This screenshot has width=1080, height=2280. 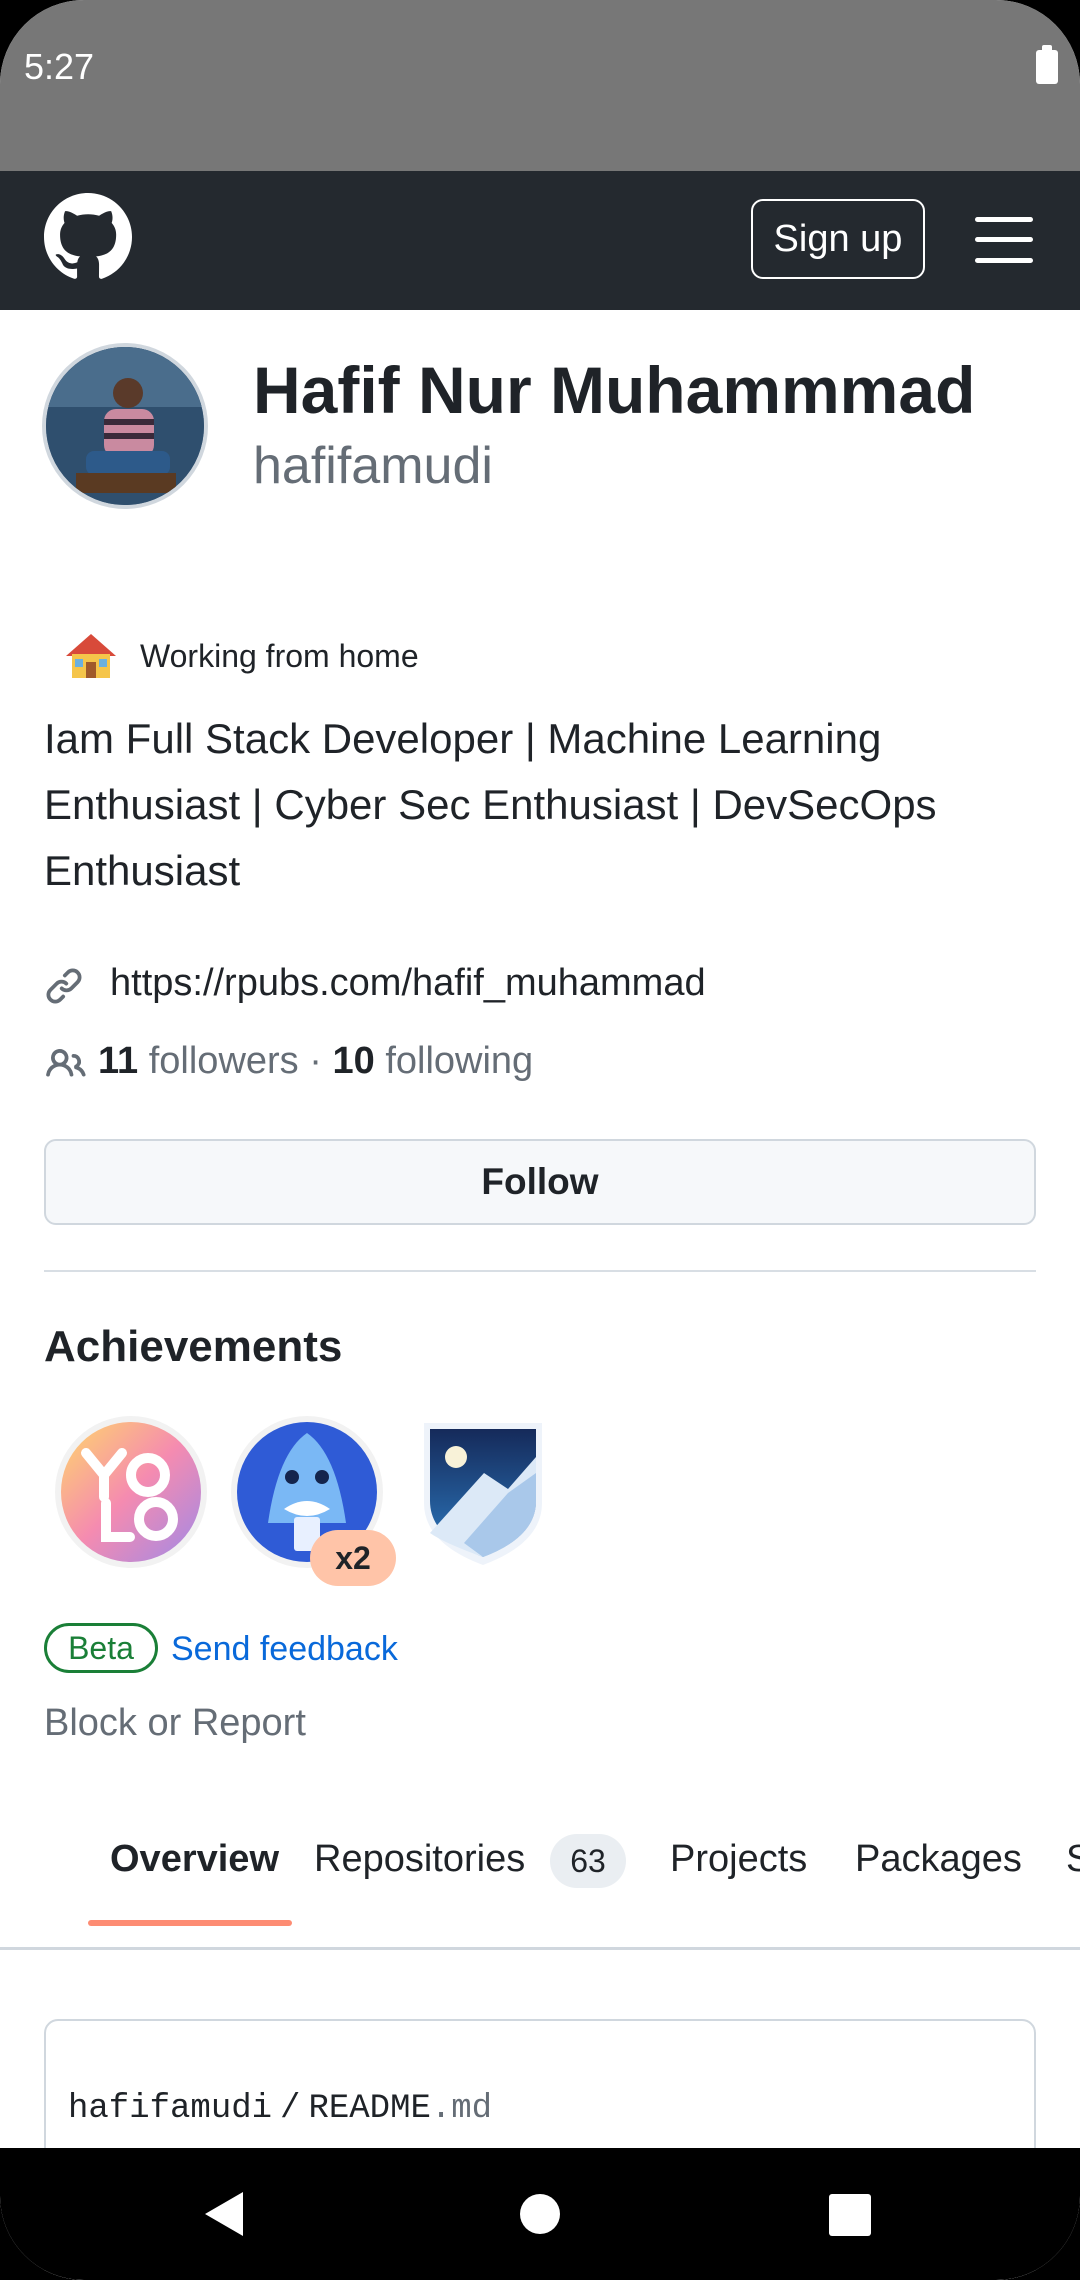 I want to click on readme-path: hafifamudi / README.md, so click(x=280, y=2109).